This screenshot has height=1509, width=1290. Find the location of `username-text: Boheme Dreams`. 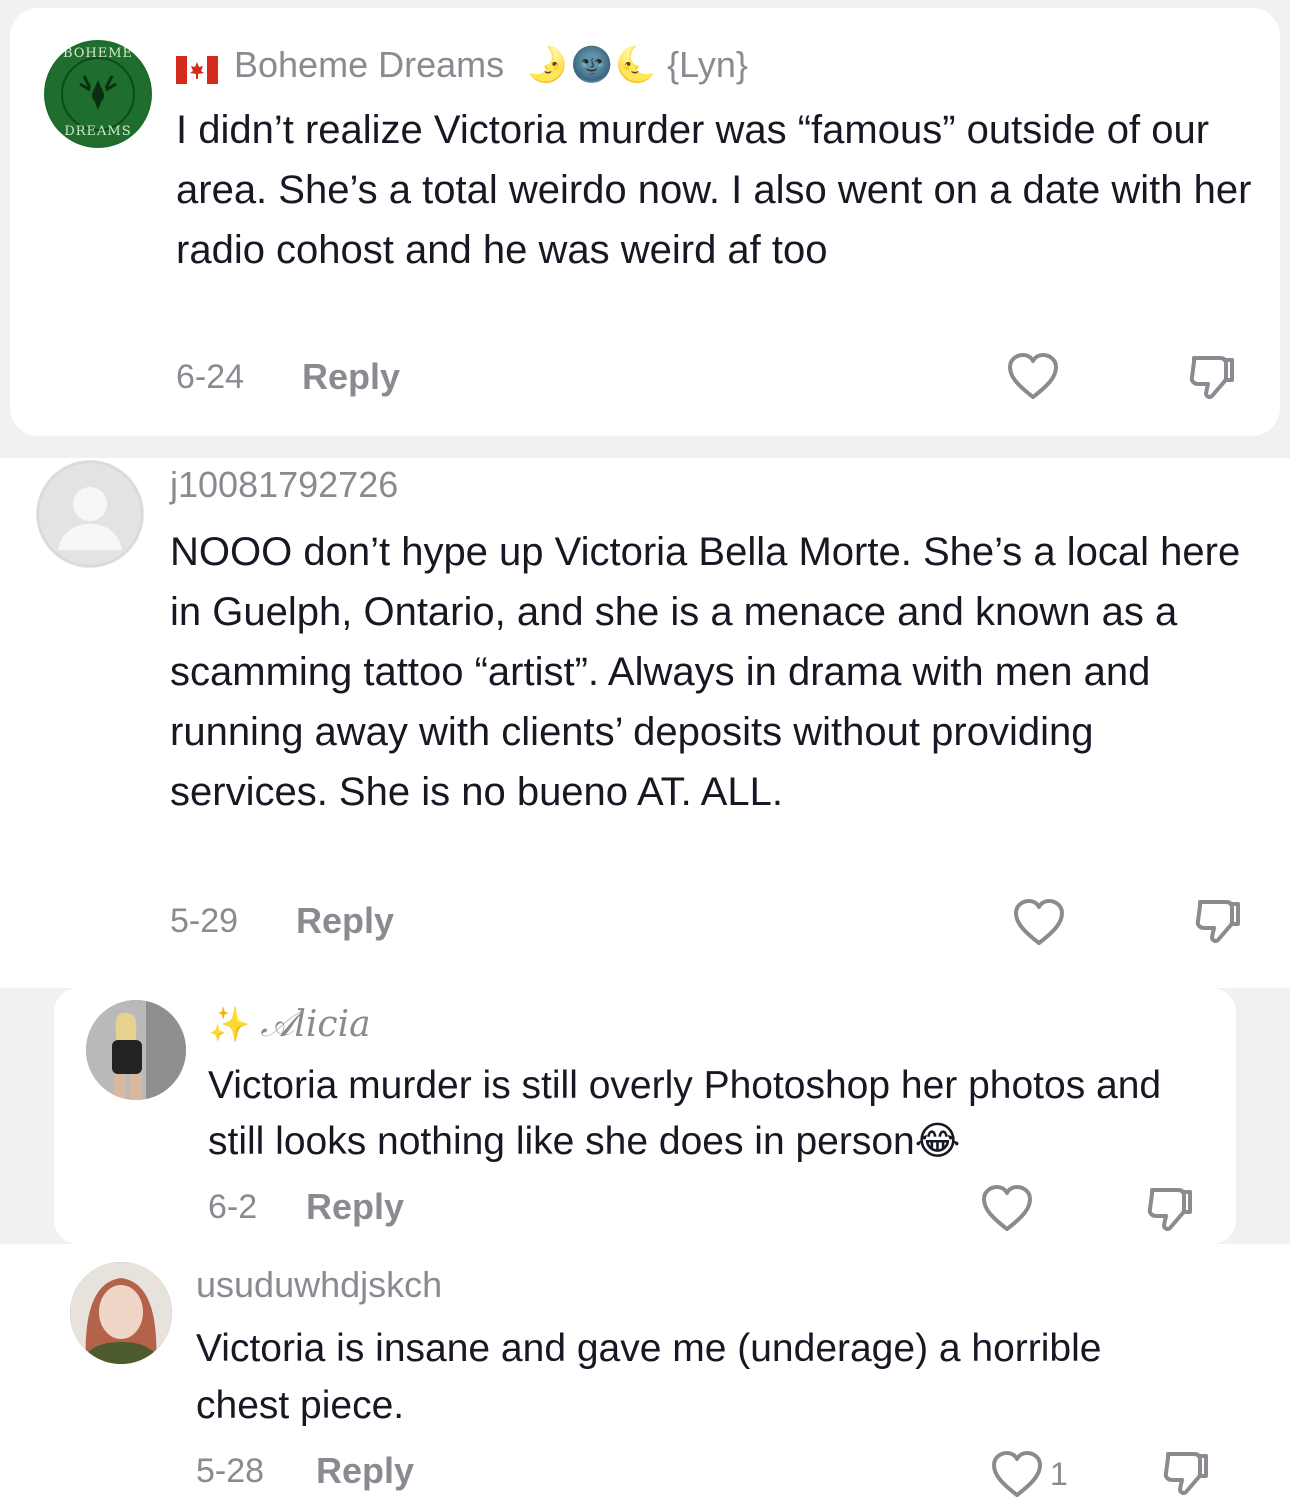

username-text: Boheme Dreams is located at coordinates (369, 64).